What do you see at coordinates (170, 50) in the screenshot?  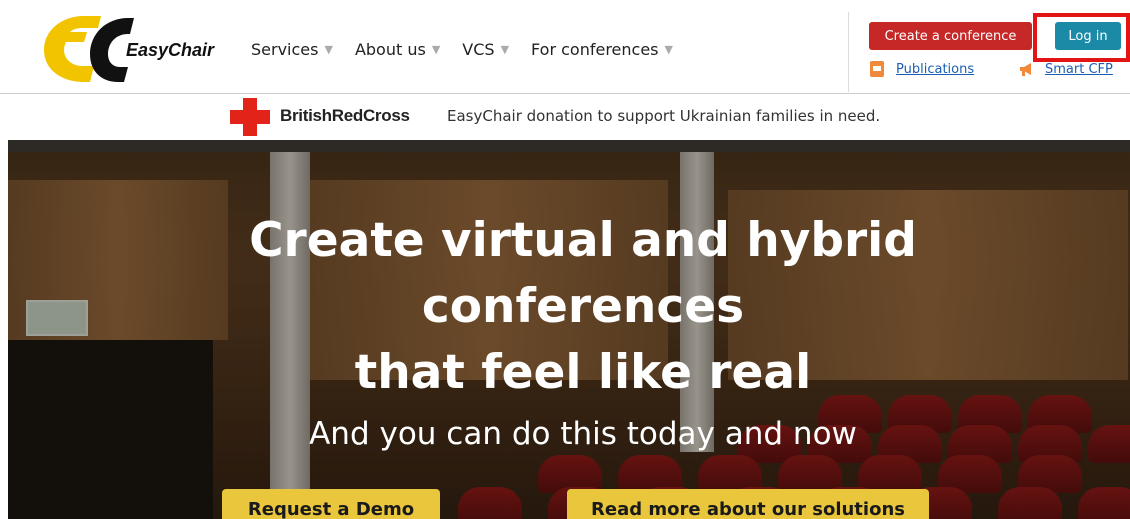 I see `brand-name: EasyChair` at bounding box center [170, 50].